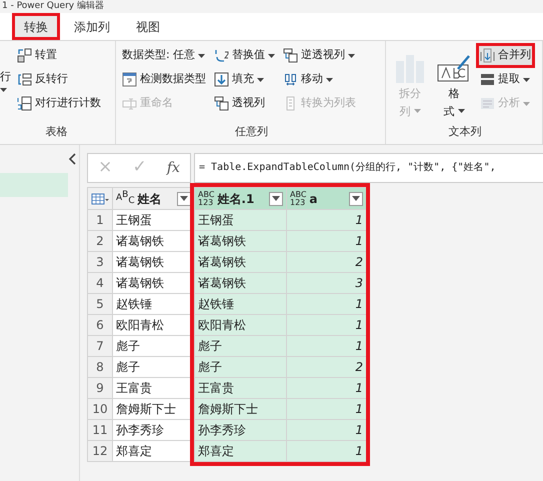 The image size is (543, 481). I want to click on ribbon-command: 替换值, so click(244, 55).